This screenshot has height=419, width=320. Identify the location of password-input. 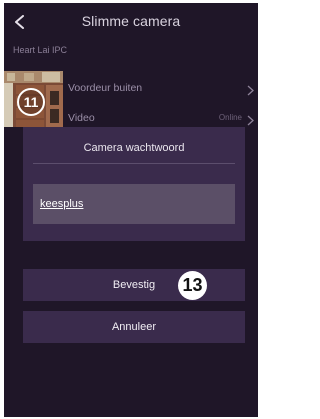
(134, 204).